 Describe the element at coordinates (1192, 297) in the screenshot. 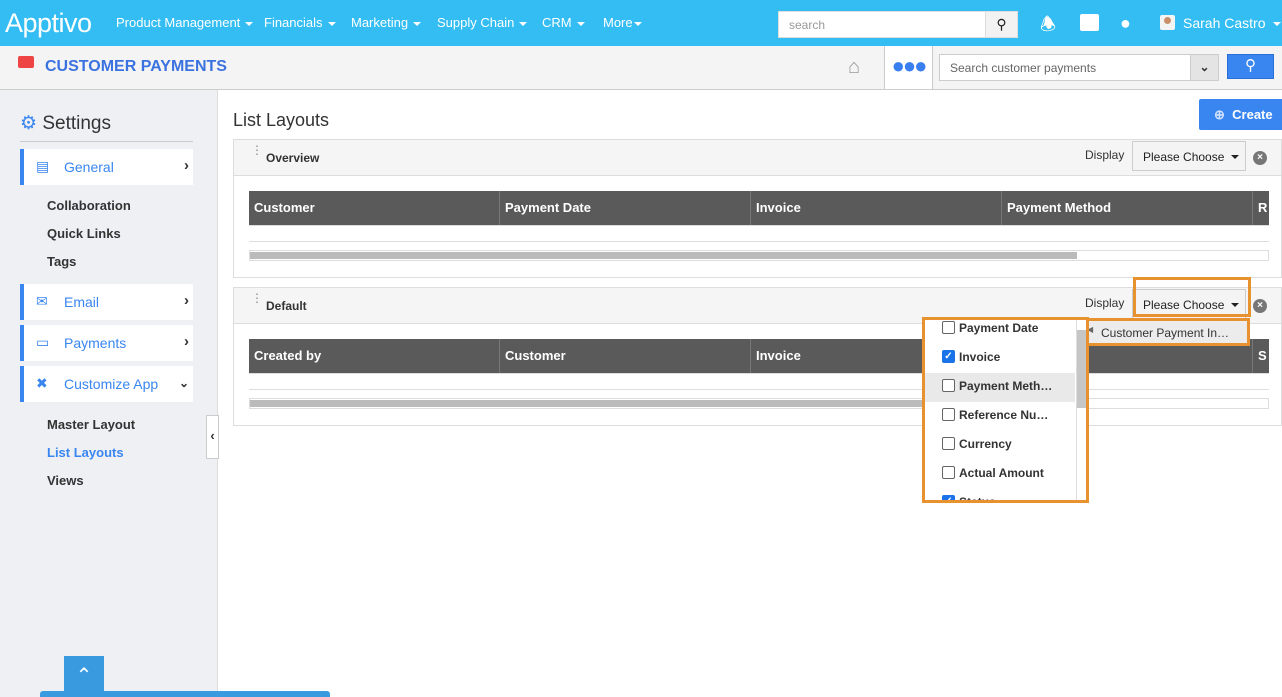

I see `highlight-select` at that location.